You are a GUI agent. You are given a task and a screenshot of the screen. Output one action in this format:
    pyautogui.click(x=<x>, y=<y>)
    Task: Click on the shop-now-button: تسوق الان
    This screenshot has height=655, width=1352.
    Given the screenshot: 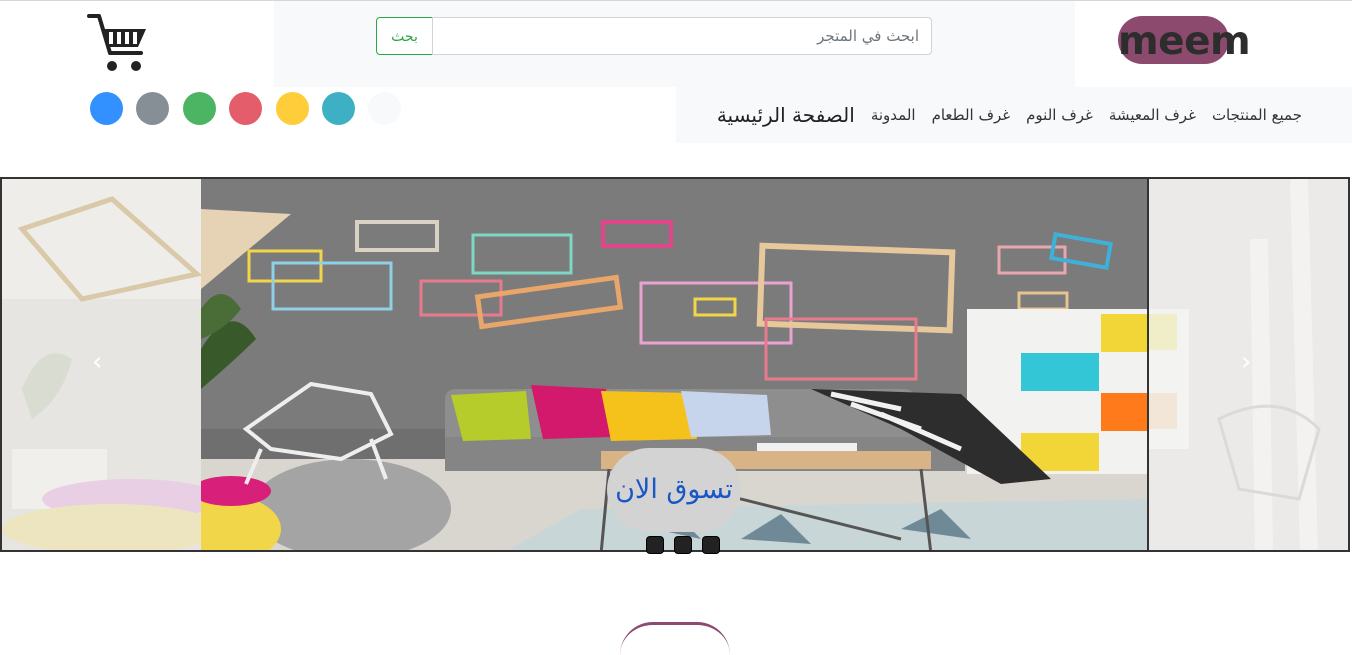 What is the action you would take?
    pyautogui.click(x=674, y=490)
    